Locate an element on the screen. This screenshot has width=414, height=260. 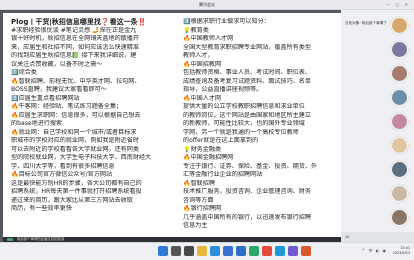
window-titlebar: 腾讯会议 — ▢ ✕ is located at coordinates (207, 5).